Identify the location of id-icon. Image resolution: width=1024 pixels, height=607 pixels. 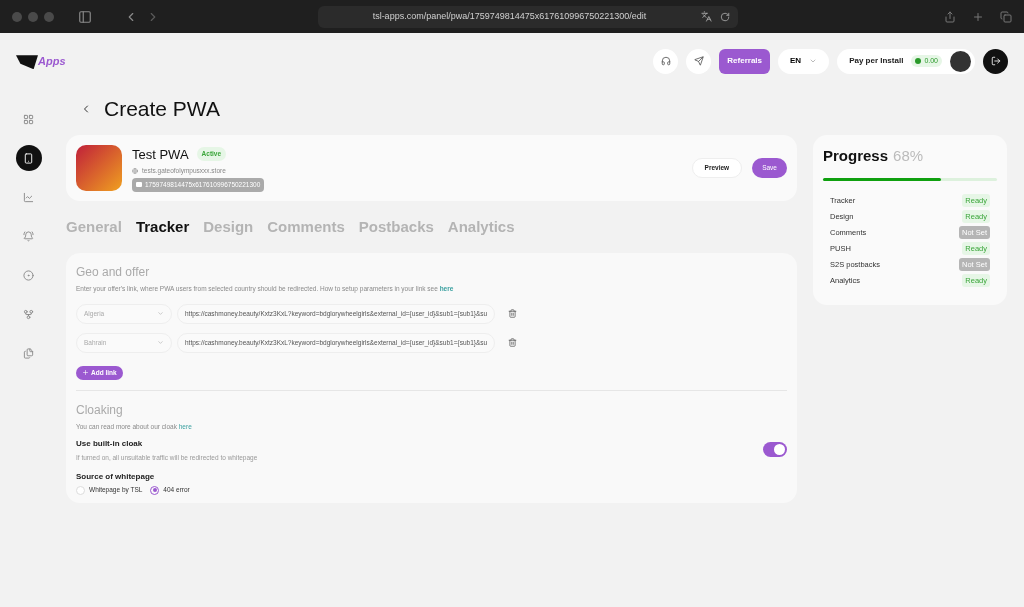
(139, 185).